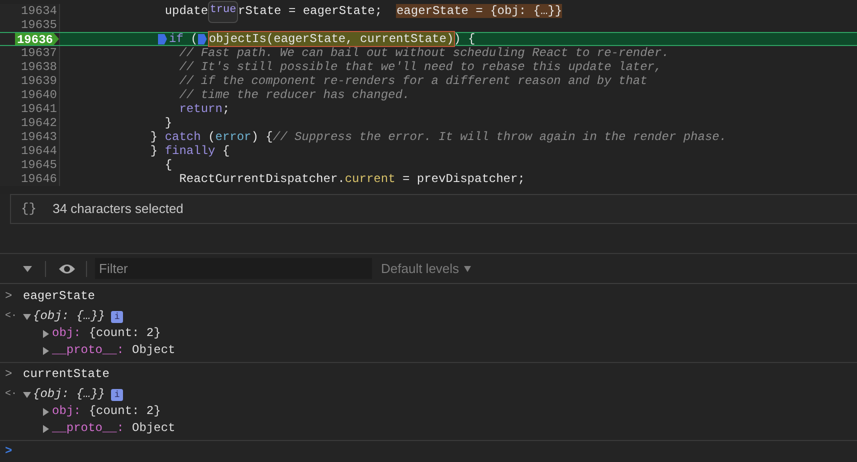 The height and width of the screenshot is (462, 857). What do you see at coordinates (468, 269) in the screenshot?
I see `caret-icon` at bounding box center [468, 269].